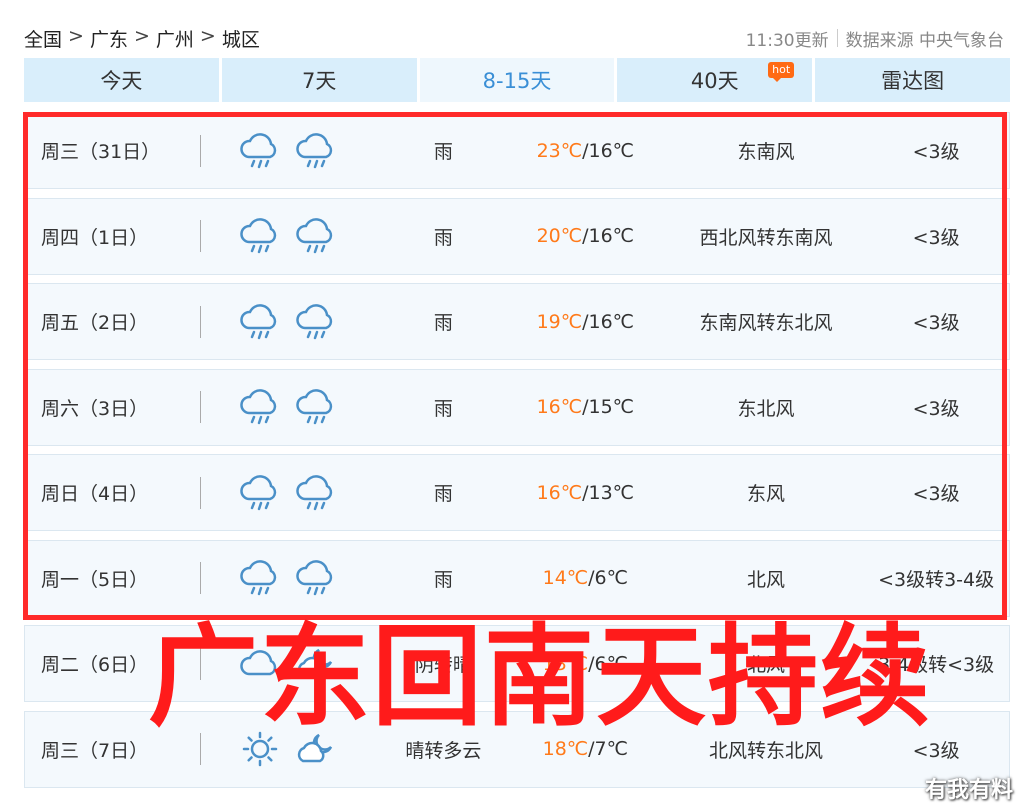  I want to click on temp-low: /13℃, so click(608, 492).